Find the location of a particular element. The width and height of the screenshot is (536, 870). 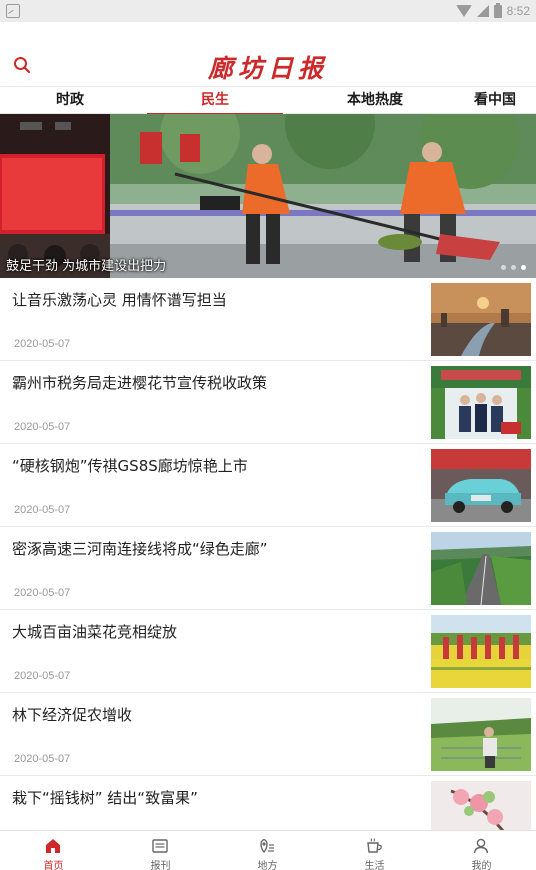

news-item: 让音乐激荡心灵 用情怀谱写担当 2020-05-07 is located at coordinates (268, 319).